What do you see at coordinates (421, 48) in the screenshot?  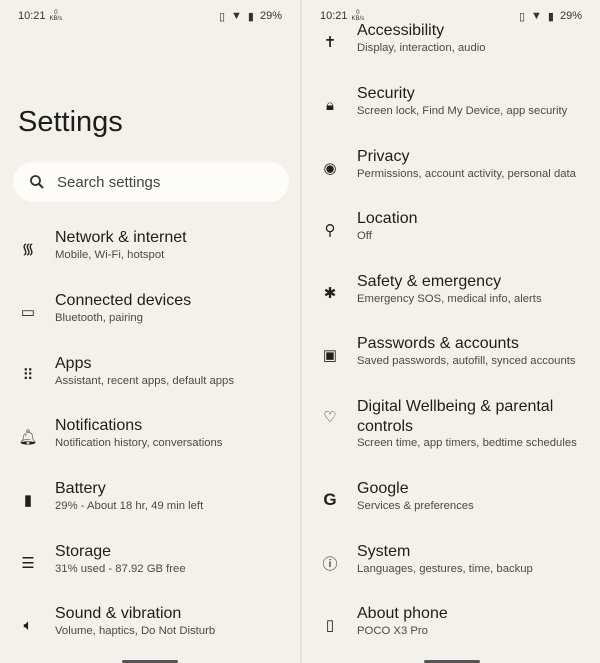 I see `item-subtitle: Display, interaction, audio` at bounding box center [421, 48].